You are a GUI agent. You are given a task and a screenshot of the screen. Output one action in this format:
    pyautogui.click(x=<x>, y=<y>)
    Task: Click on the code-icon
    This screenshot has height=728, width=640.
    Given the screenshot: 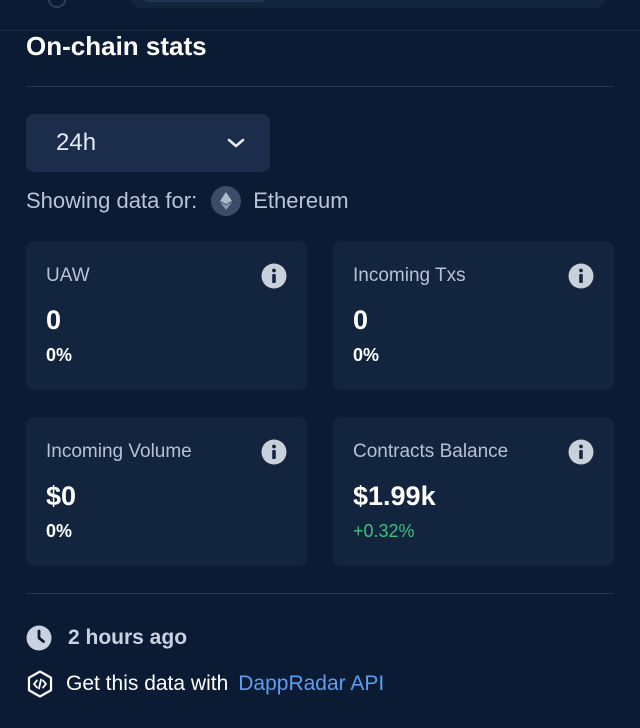 What is the action you would take?
    pyautogui.click(x=40, y=684)
    